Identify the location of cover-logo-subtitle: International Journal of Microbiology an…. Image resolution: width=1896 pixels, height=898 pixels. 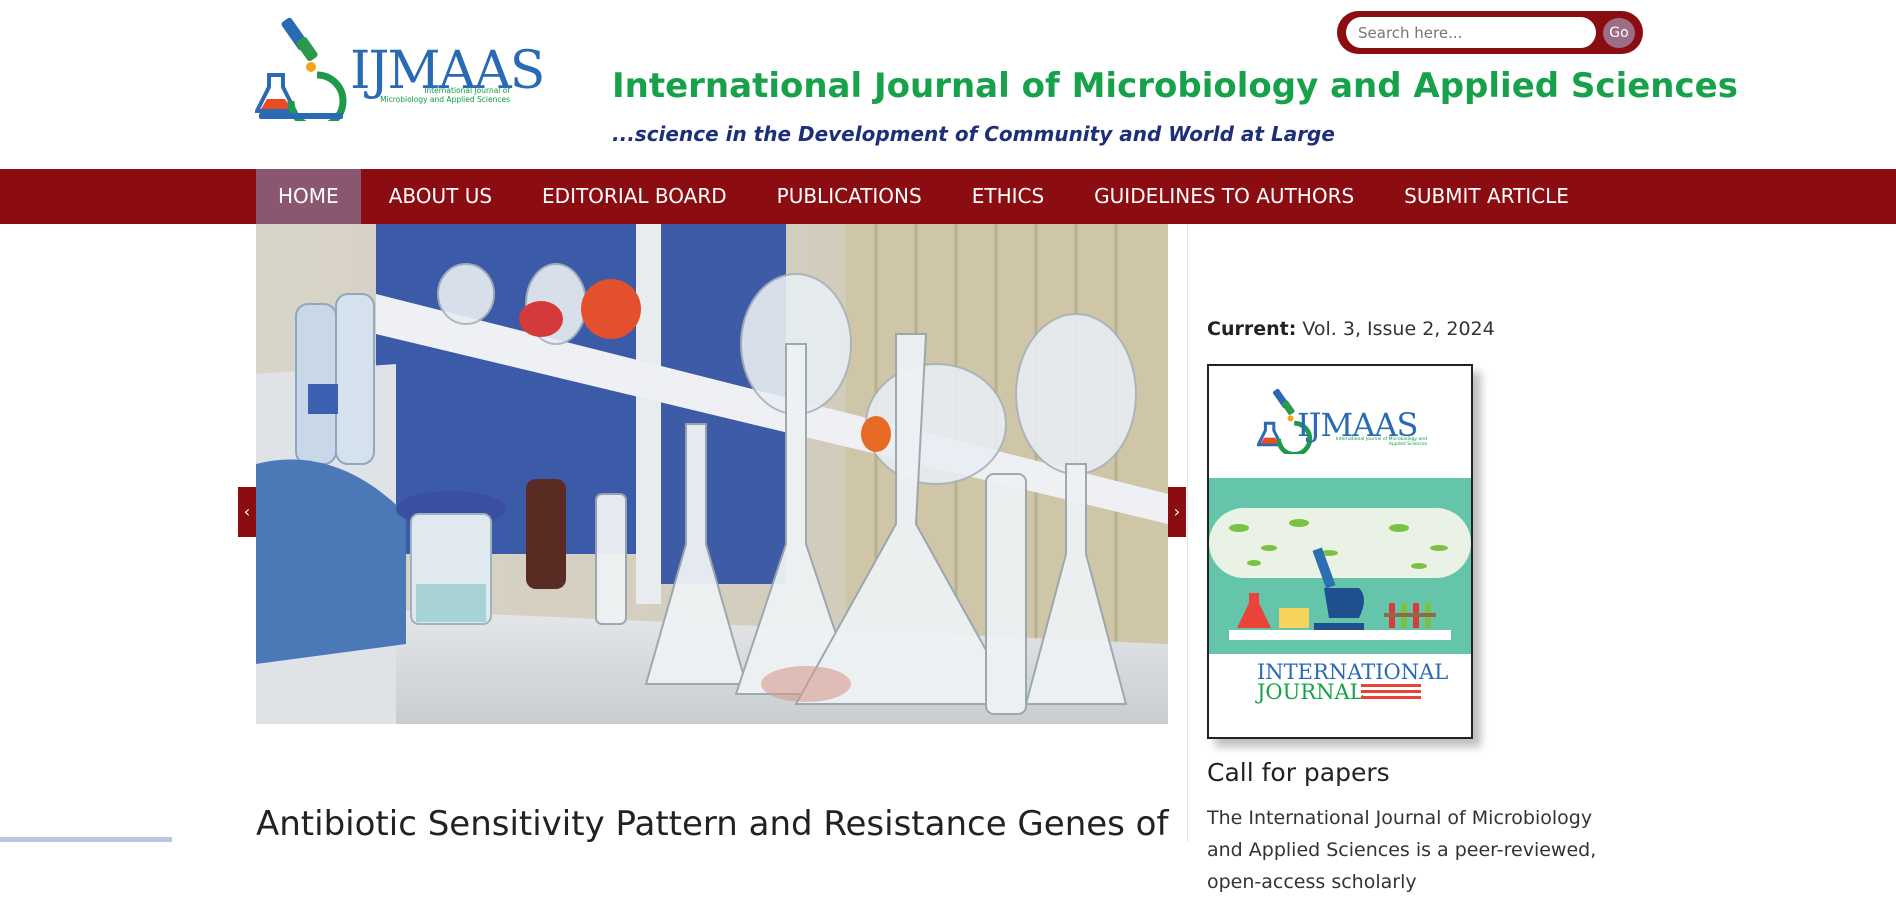
(1381, 442).